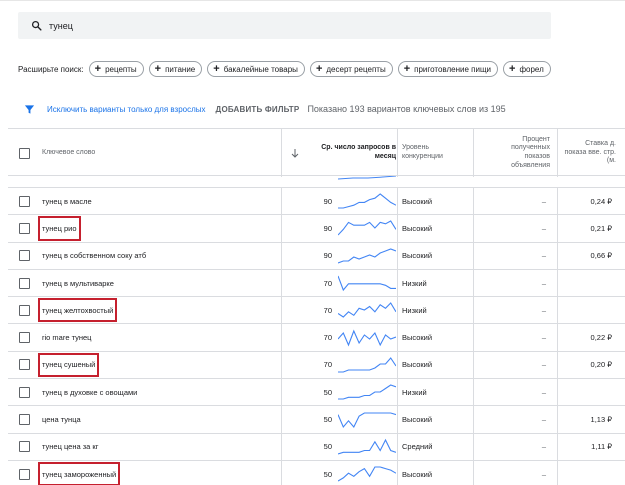 This screenshot has width=625, height=485. Describe the element at coordinates (435, 153) in the screenshot. I see `competition-header: Уровень конкуренции` at that location.